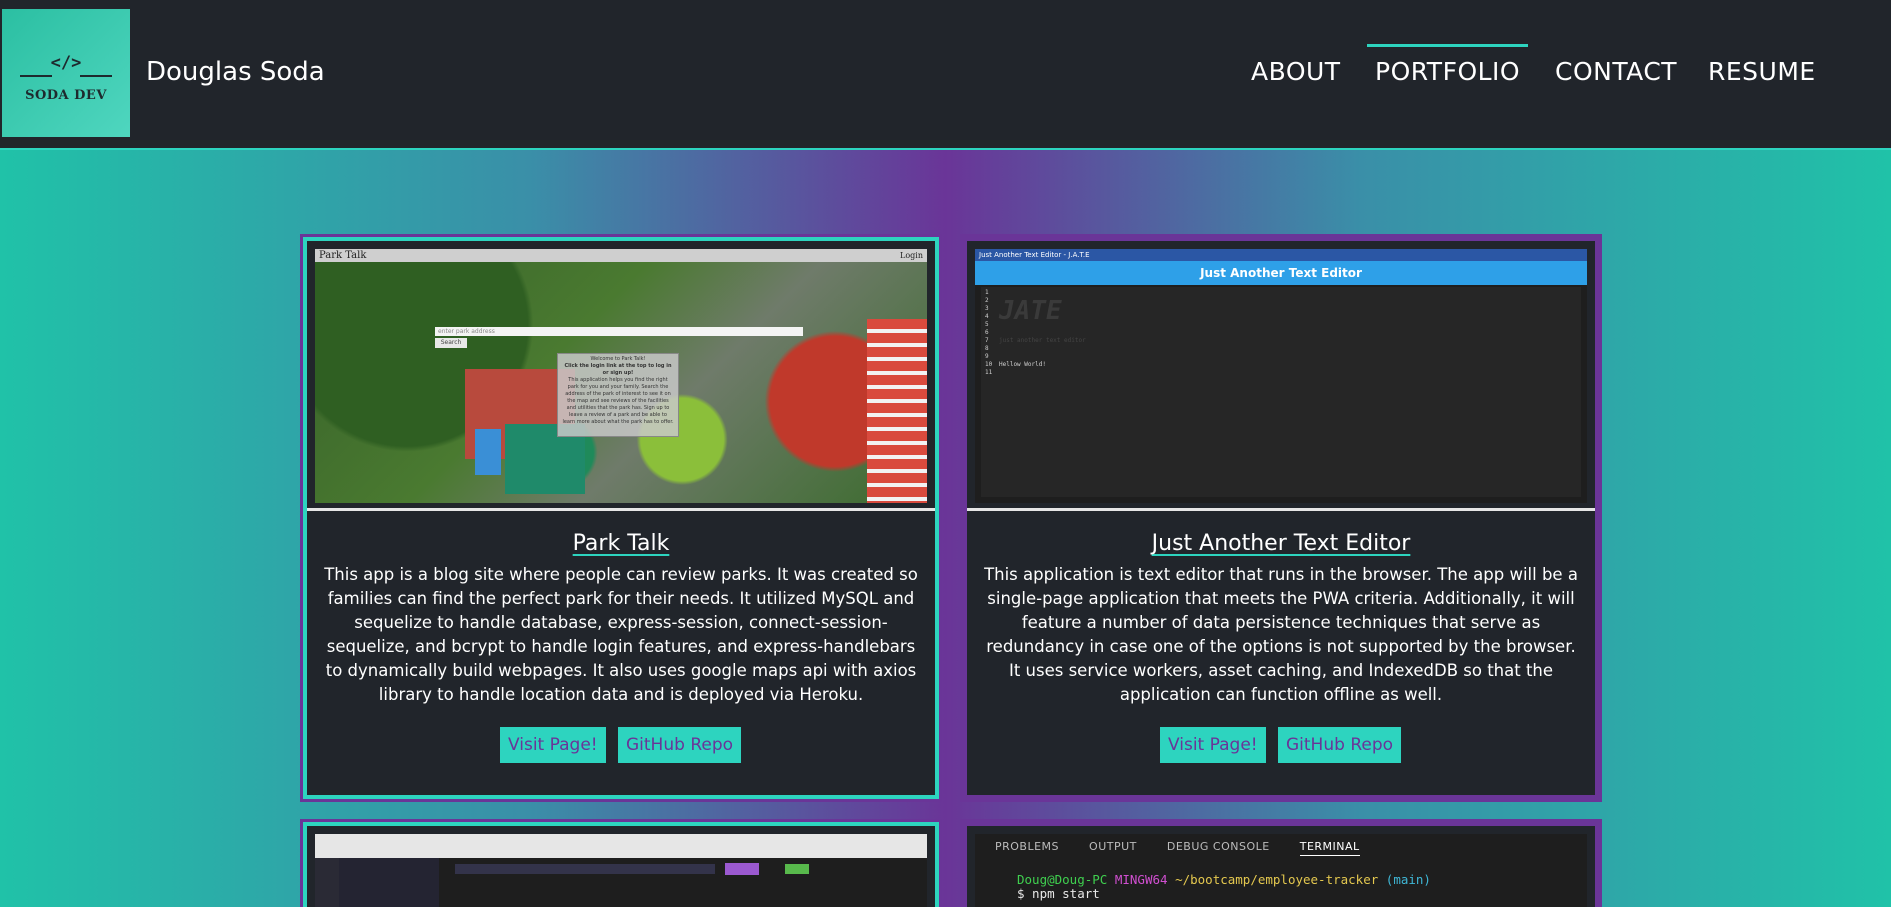 This screenshot has width=1891, height=907. I want to click on line-number: 1, so click(987, 292).